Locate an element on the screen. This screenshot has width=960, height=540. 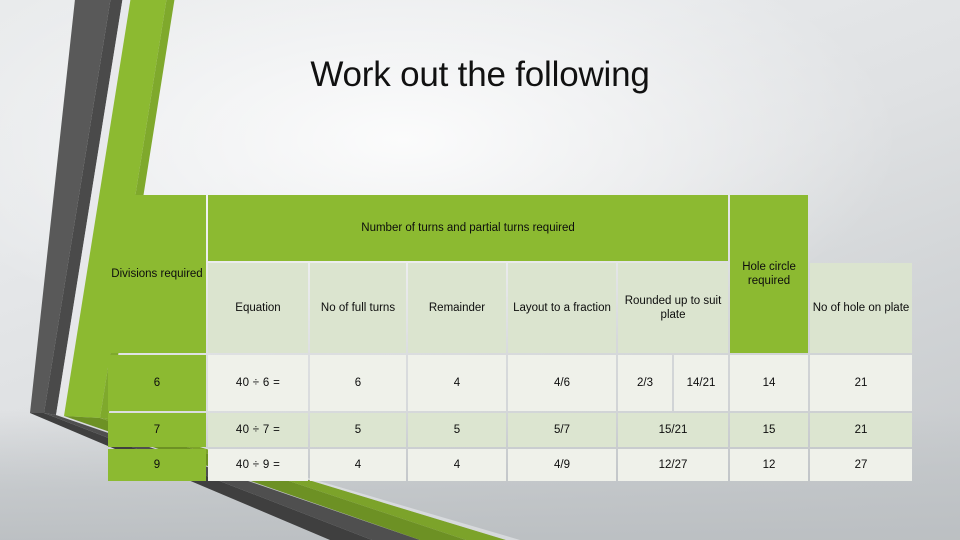
header-hole-circle-required: Hole circle required is located at coordinates (769, 274).